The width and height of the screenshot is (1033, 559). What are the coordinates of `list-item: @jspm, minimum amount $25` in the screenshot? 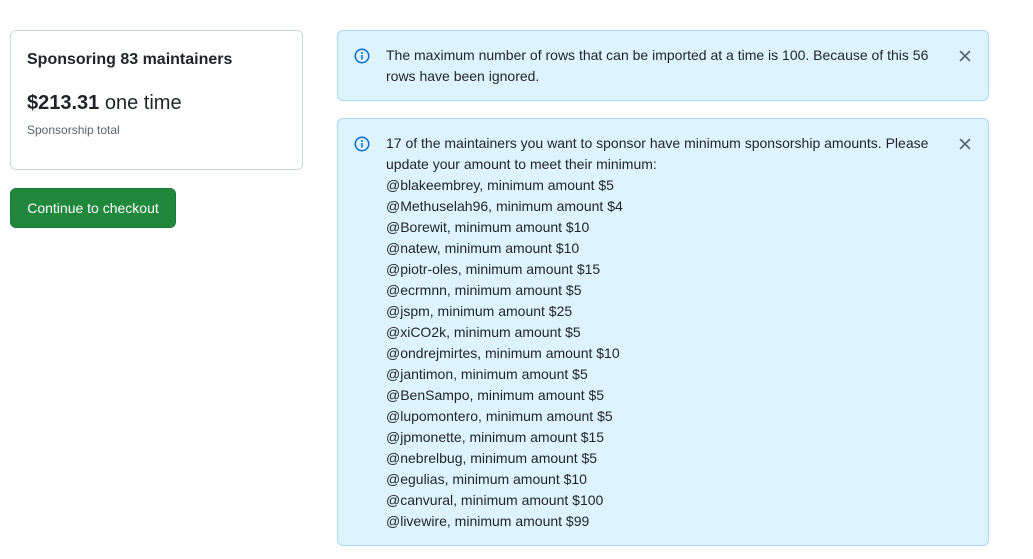 It's located at (479, 311).